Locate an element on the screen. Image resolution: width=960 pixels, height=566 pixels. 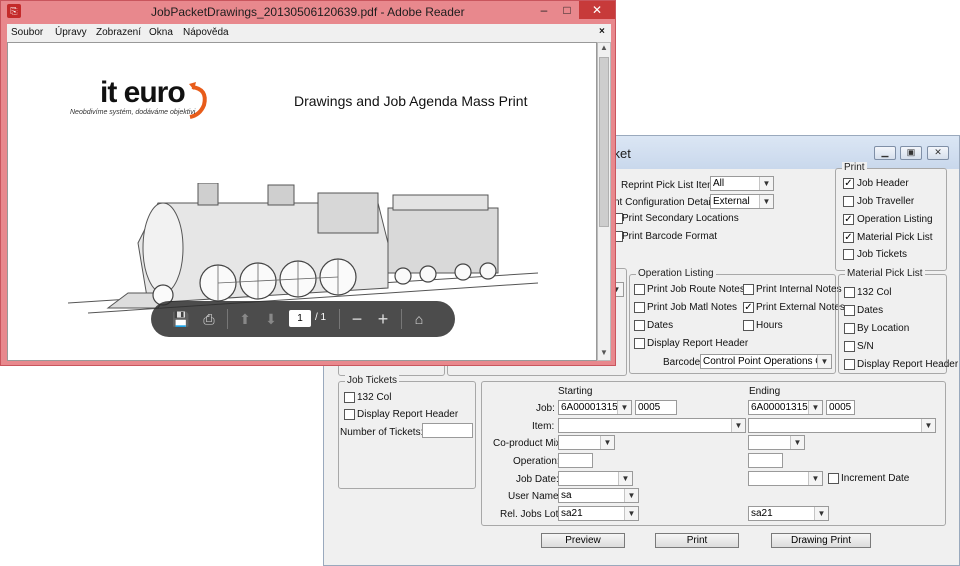
job-date-start-select: ▼ is located at coordinates (595, 478).